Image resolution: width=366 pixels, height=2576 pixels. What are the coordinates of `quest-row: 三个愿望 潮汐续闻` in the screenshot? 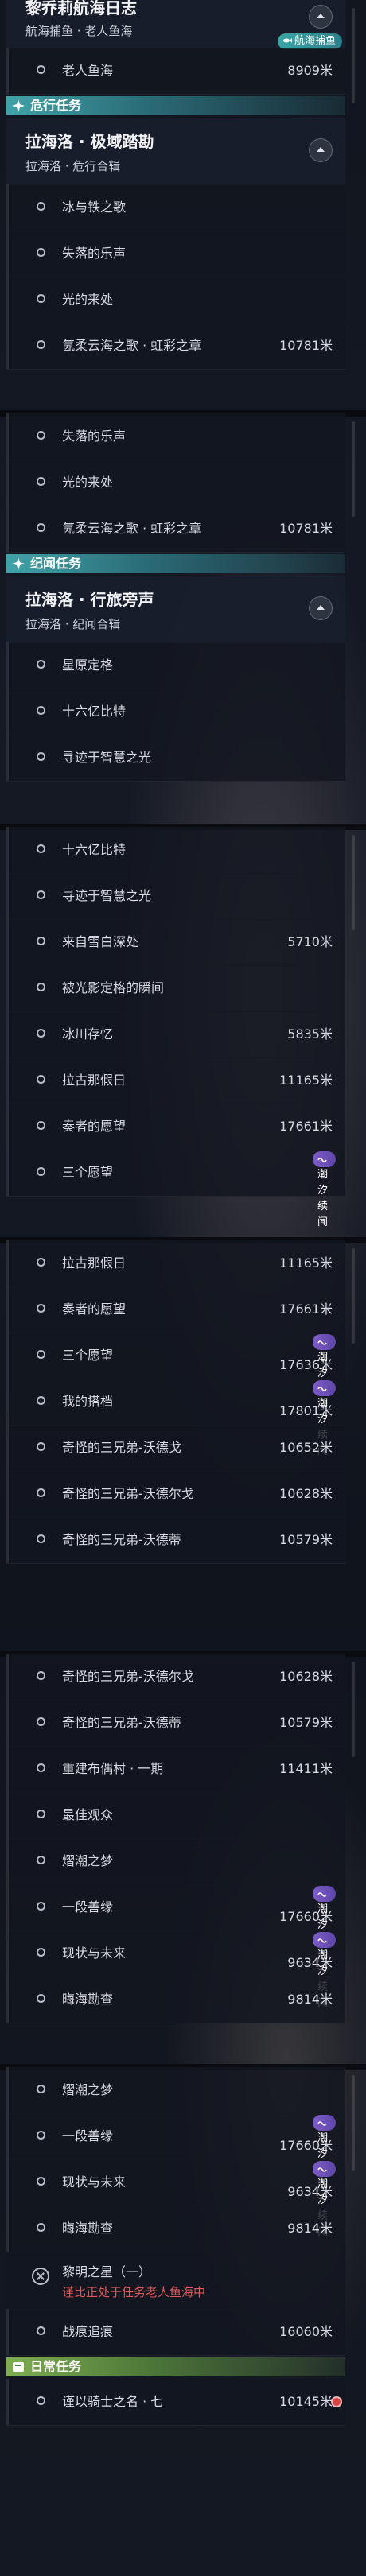 It's located at (175, 1189).